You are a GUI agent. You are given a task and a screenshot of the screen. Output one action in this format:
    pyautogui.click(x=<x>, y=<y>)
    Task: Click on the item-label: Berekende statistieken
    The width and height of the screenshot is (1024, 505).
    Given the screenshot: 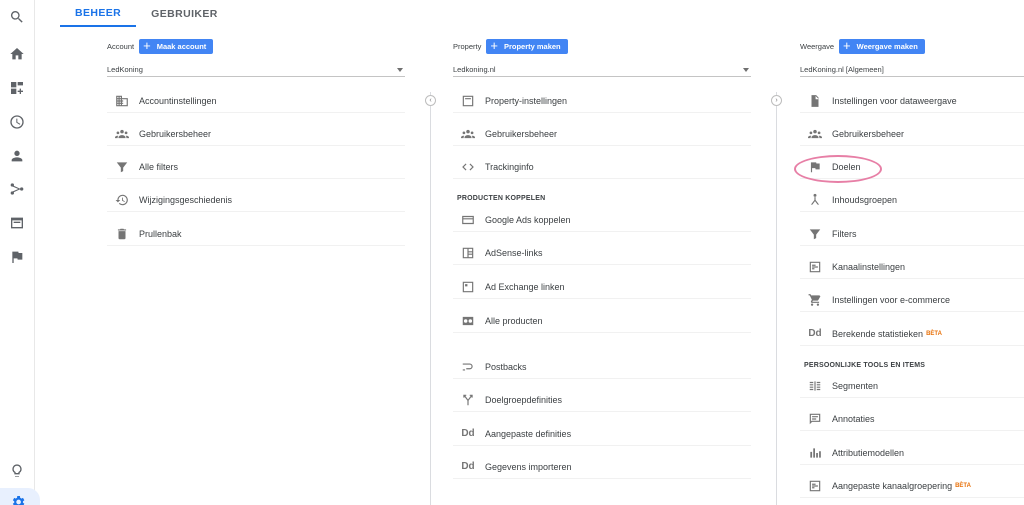 What is the action you would take?
    pyautogui.click(x=878, y=333)
    